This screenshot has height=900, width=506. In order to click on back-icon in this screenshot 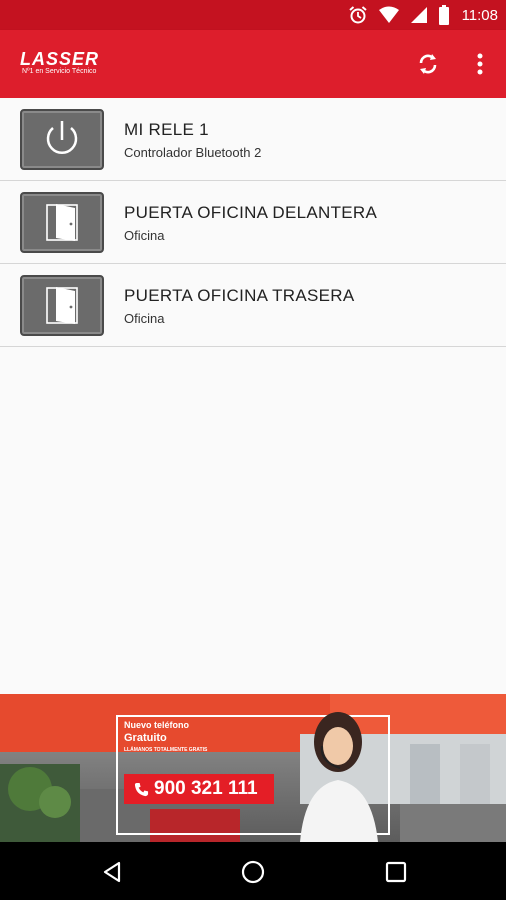, I will do `click(112, 872)`.